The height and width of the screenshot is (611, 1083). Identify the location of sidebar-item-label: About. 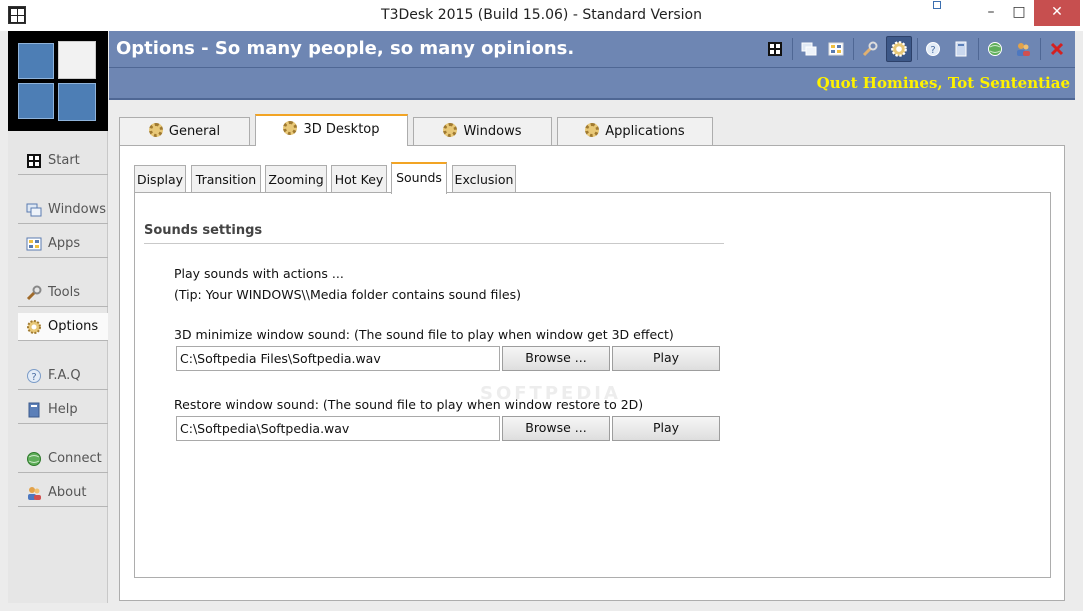
(67, 492).